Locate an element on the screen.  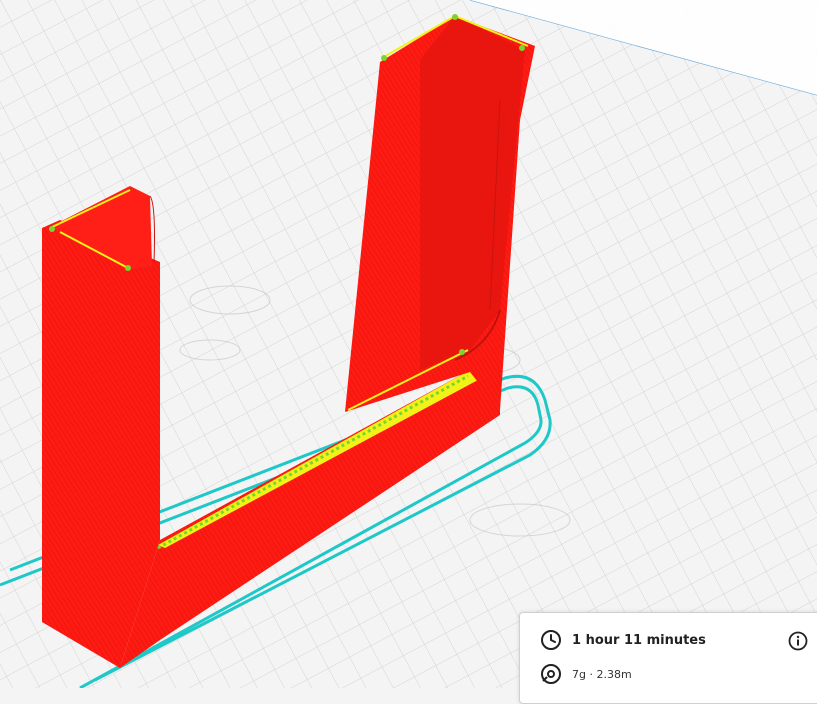
material-usage-label: 7g · 2.38m is located at coordinates (602, 674).